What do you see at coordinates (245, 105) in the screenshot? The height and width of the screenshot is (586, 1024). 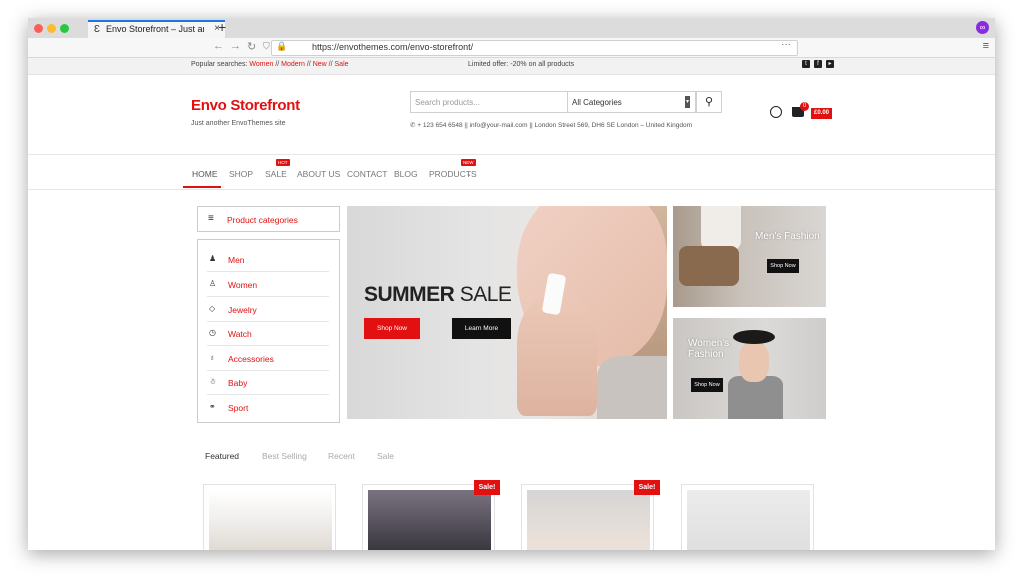 I see `site-logo: Envo Storefront` at bounding box center [245, 105].